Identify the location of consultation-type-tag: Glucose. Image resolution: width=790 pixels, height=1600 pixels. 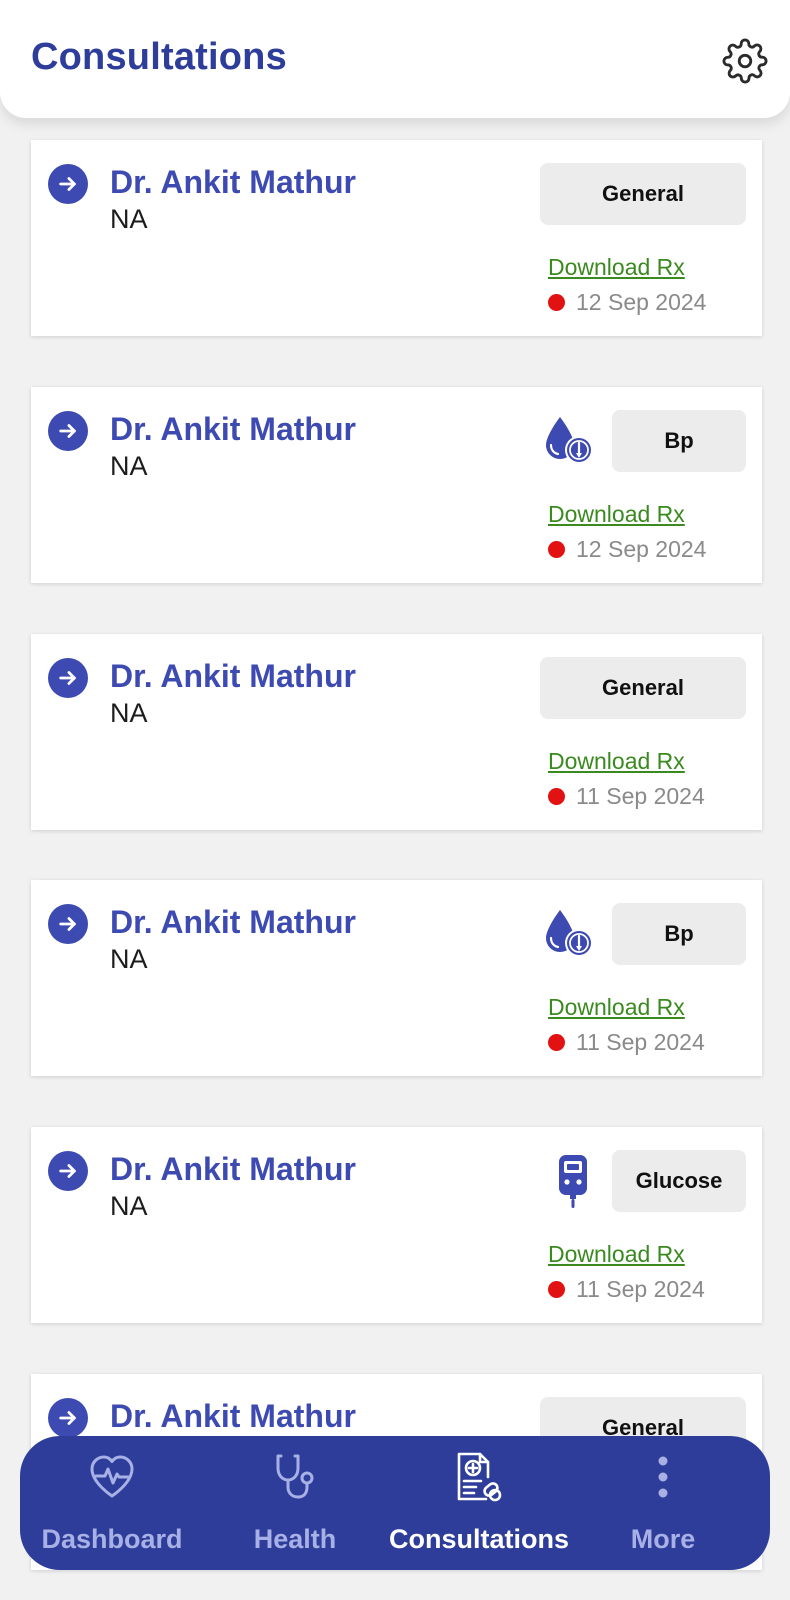
(679, 1181).